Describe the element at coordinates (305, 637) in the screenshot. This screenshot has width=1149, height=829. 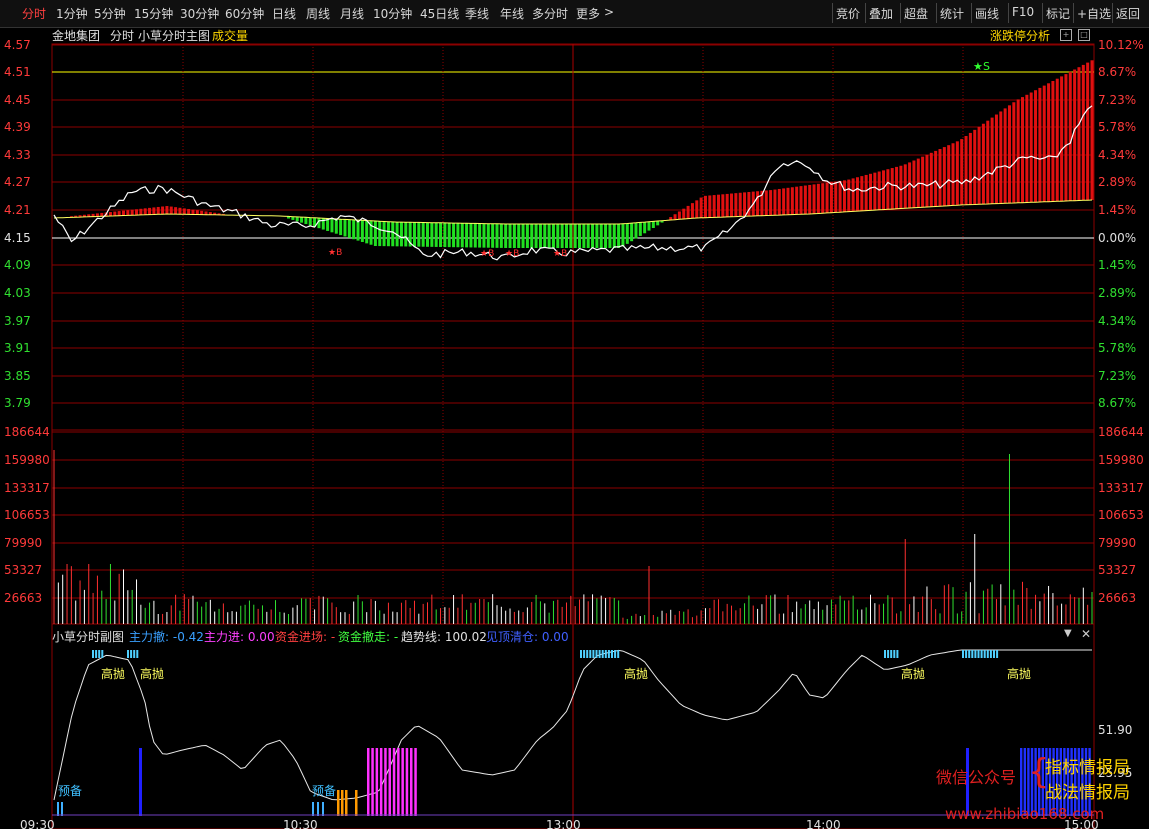
I see `sub-indicator-2: 资金进场: -` at that location.